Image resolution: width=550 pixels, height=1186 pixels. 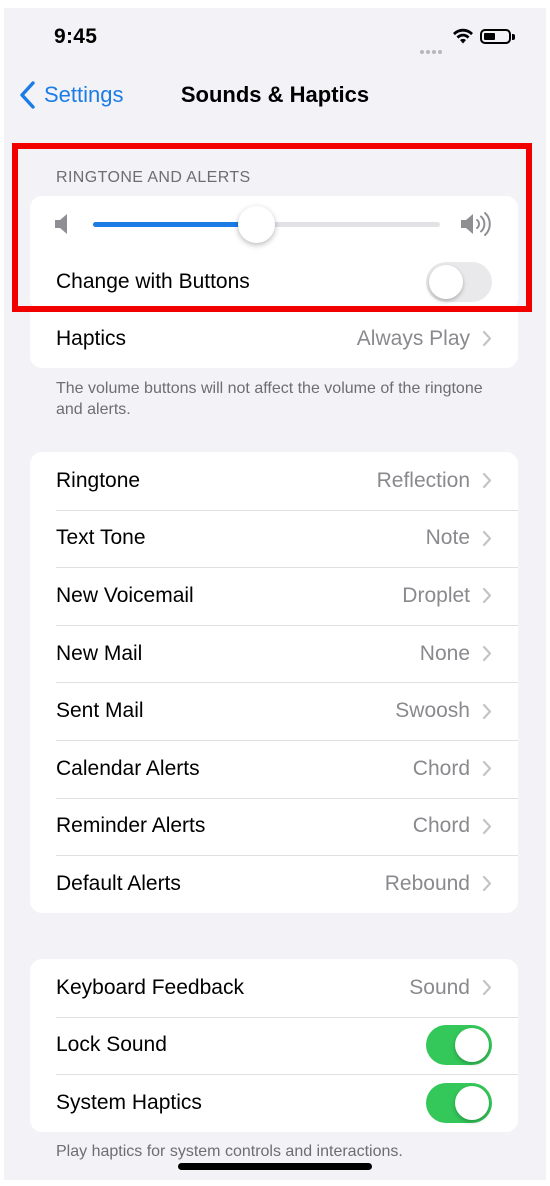 What do you see at coordinates (128, 768) in the screenshot?
I see `tone-label: Calendar Alerts` at bounding box center [128, 768].